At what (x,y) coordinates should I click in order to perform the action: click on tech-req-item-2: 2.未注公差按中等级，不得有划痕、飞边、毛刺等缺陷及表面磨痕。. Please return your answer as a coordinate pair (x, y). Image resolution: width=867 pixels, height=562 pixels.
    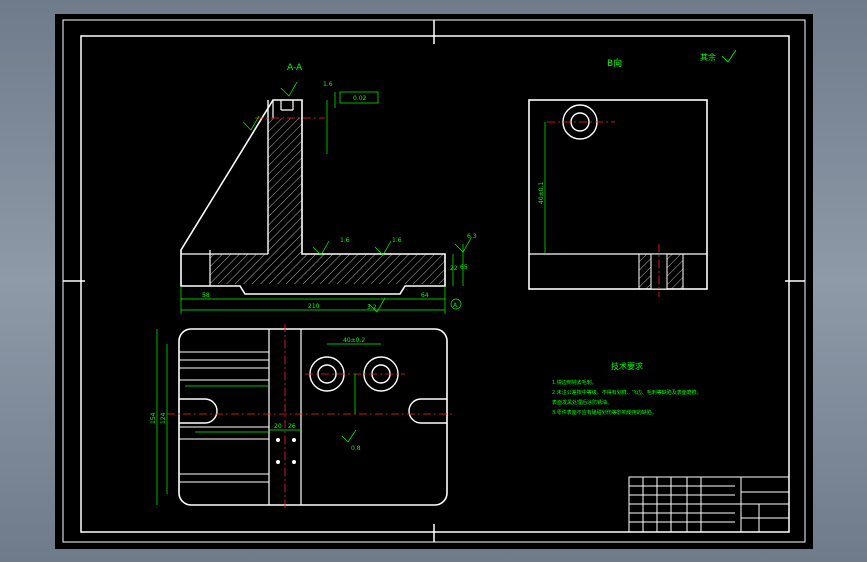
    Looking at the image, I should click on (627, 392).